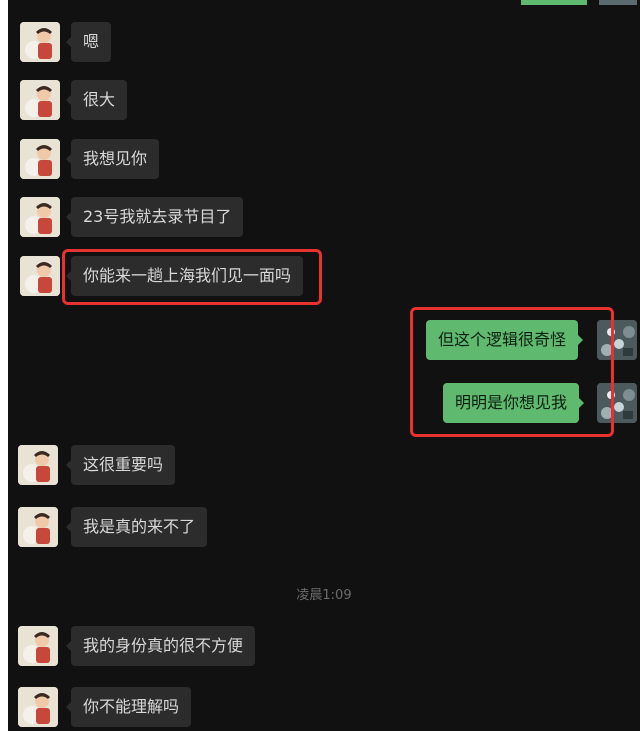  I want to click on partial-outgoing-bubble, so click(554, 2).